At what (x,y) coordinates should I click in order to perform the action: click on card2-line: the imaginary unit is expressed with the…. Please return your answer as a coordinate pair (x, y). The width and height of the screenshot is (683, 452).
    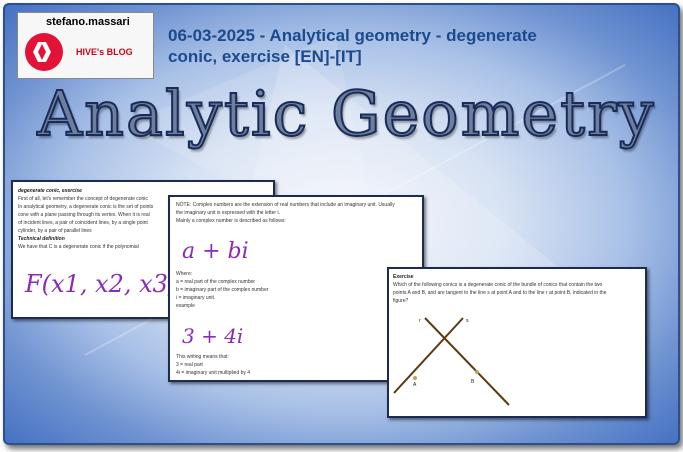
    Looking at the image, I should click on (228, 213).